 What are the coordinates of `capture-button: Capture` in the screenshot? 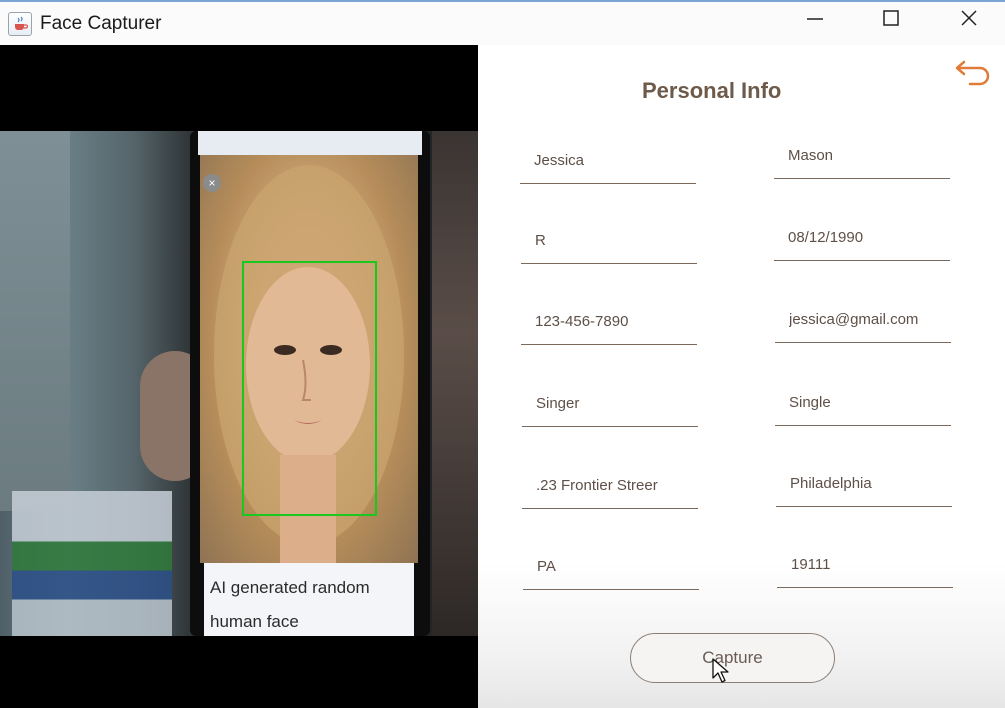 It's located at (732, 658).